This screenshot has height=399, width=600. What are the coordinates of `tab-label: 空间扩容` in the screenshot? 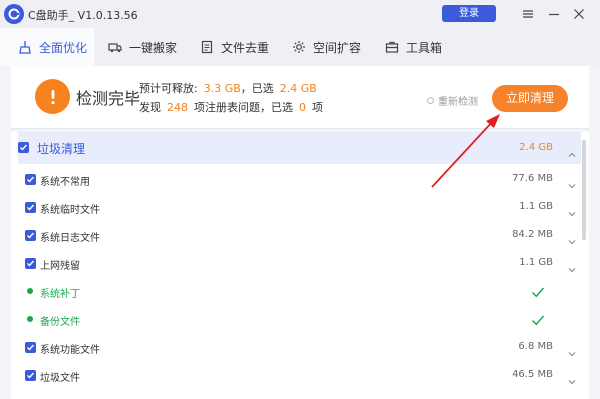 It's located at (337, 47).